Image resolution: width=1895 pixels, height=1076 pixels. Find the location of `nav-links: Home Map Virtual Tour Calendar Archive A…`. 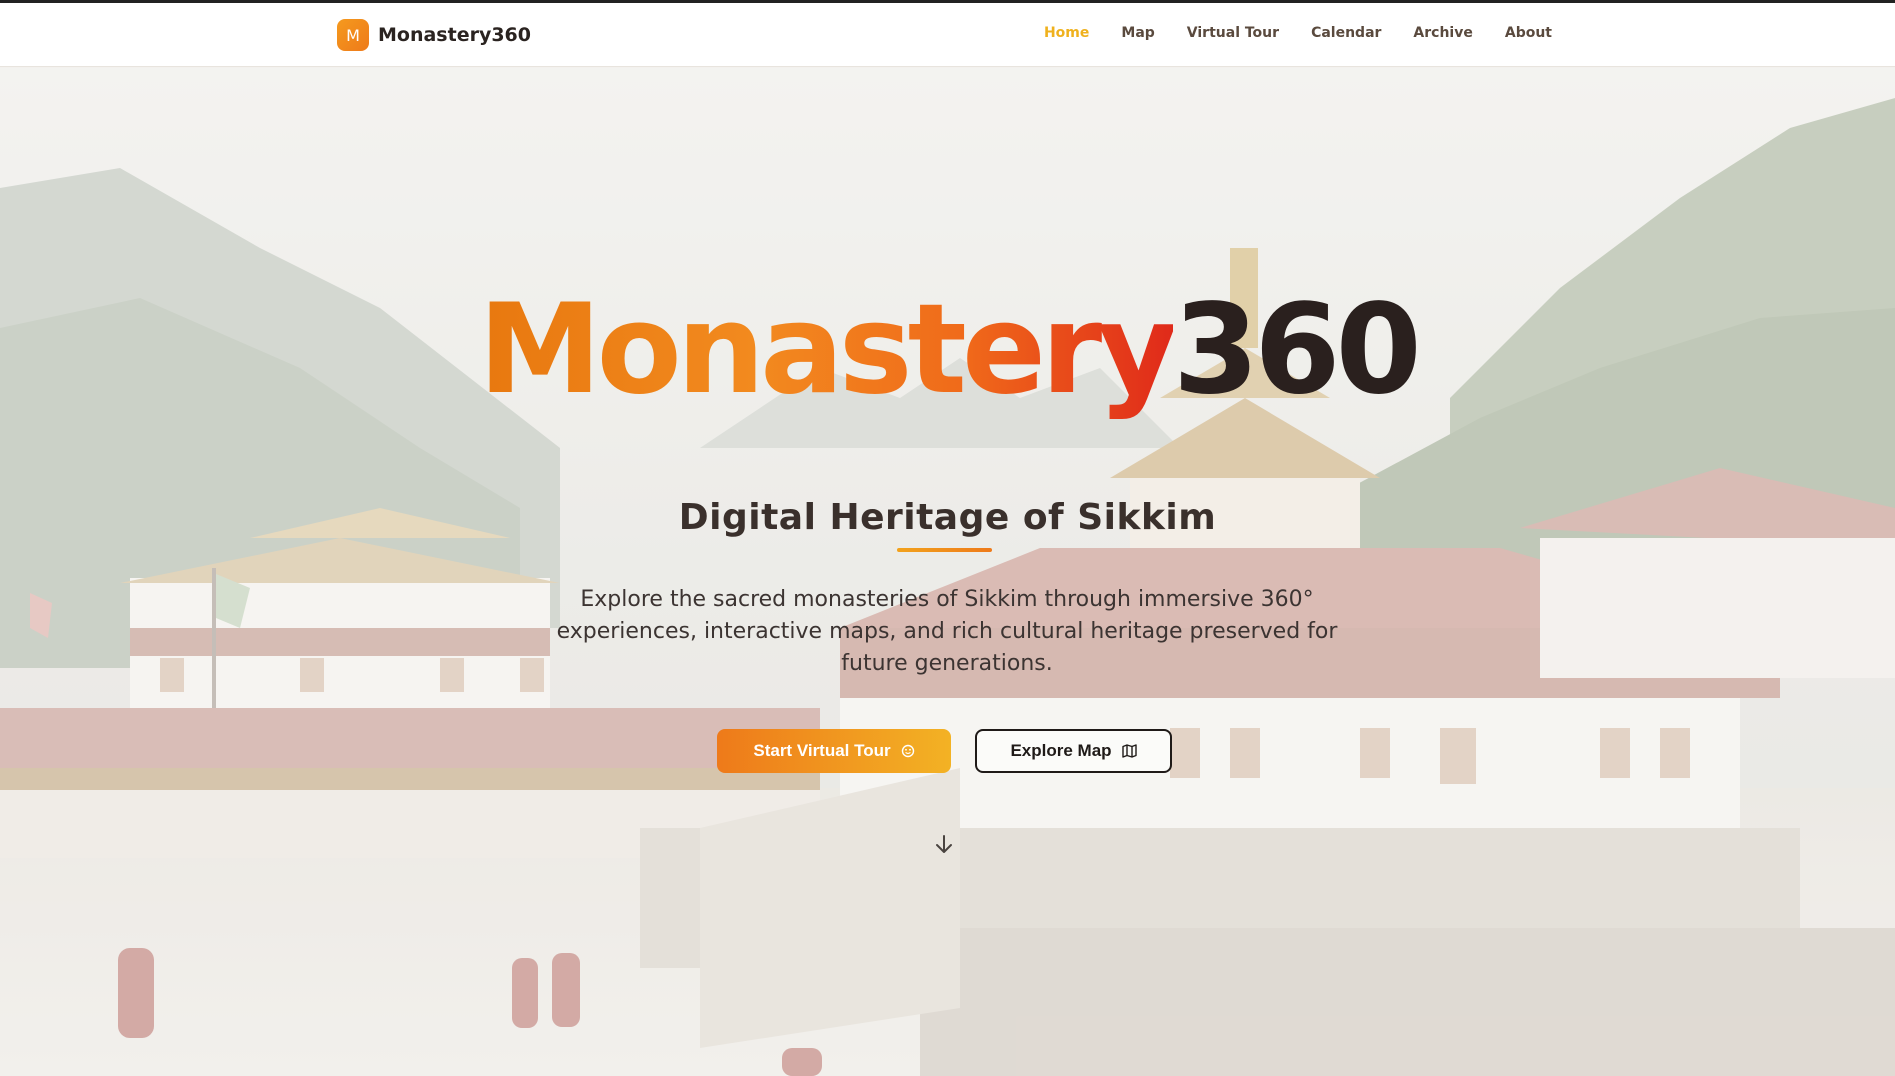

nav-links: Home Map Virtual Tour Calendar Archive A… is located at coordinates (1298, 33).